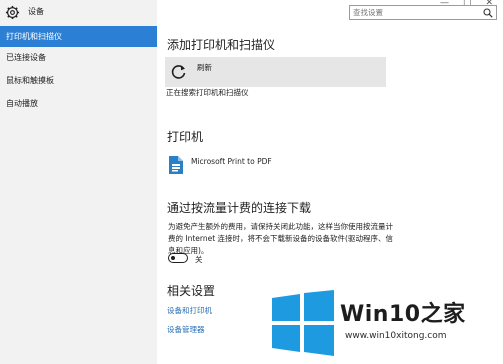 This screenshot has height=364, width=503. I want to click on link-device-manager: 设备管理器, so click(186, 329).